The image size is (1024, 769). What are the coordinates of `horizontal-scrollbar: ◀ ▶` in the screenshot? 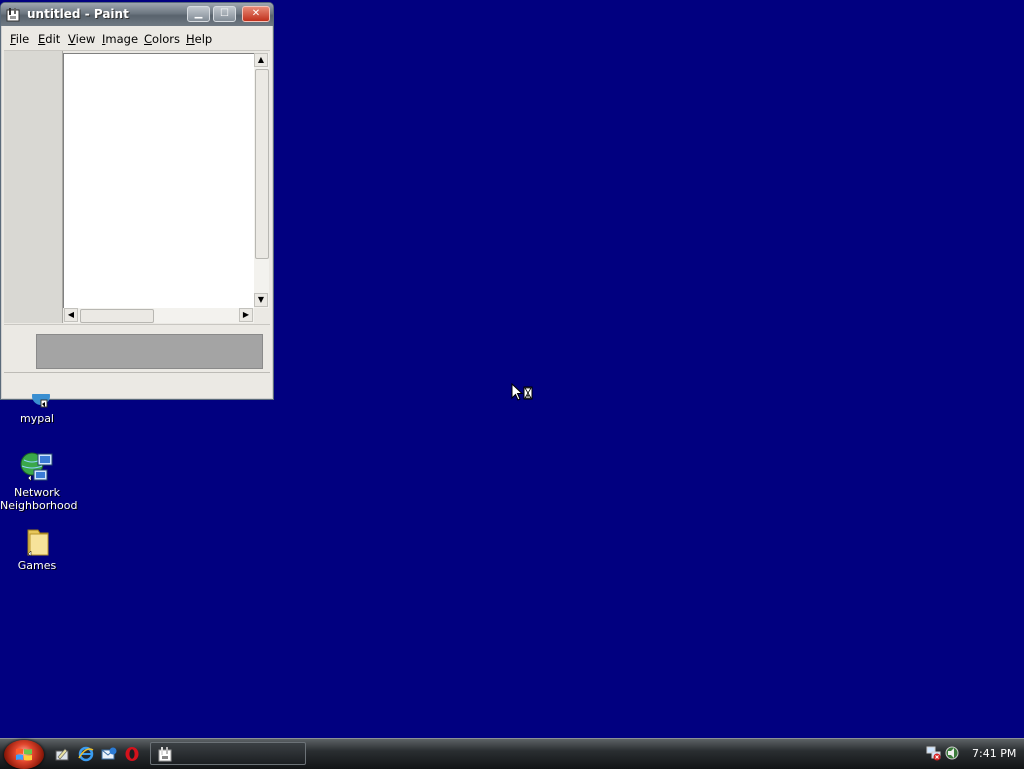 It's located at (159, 315).